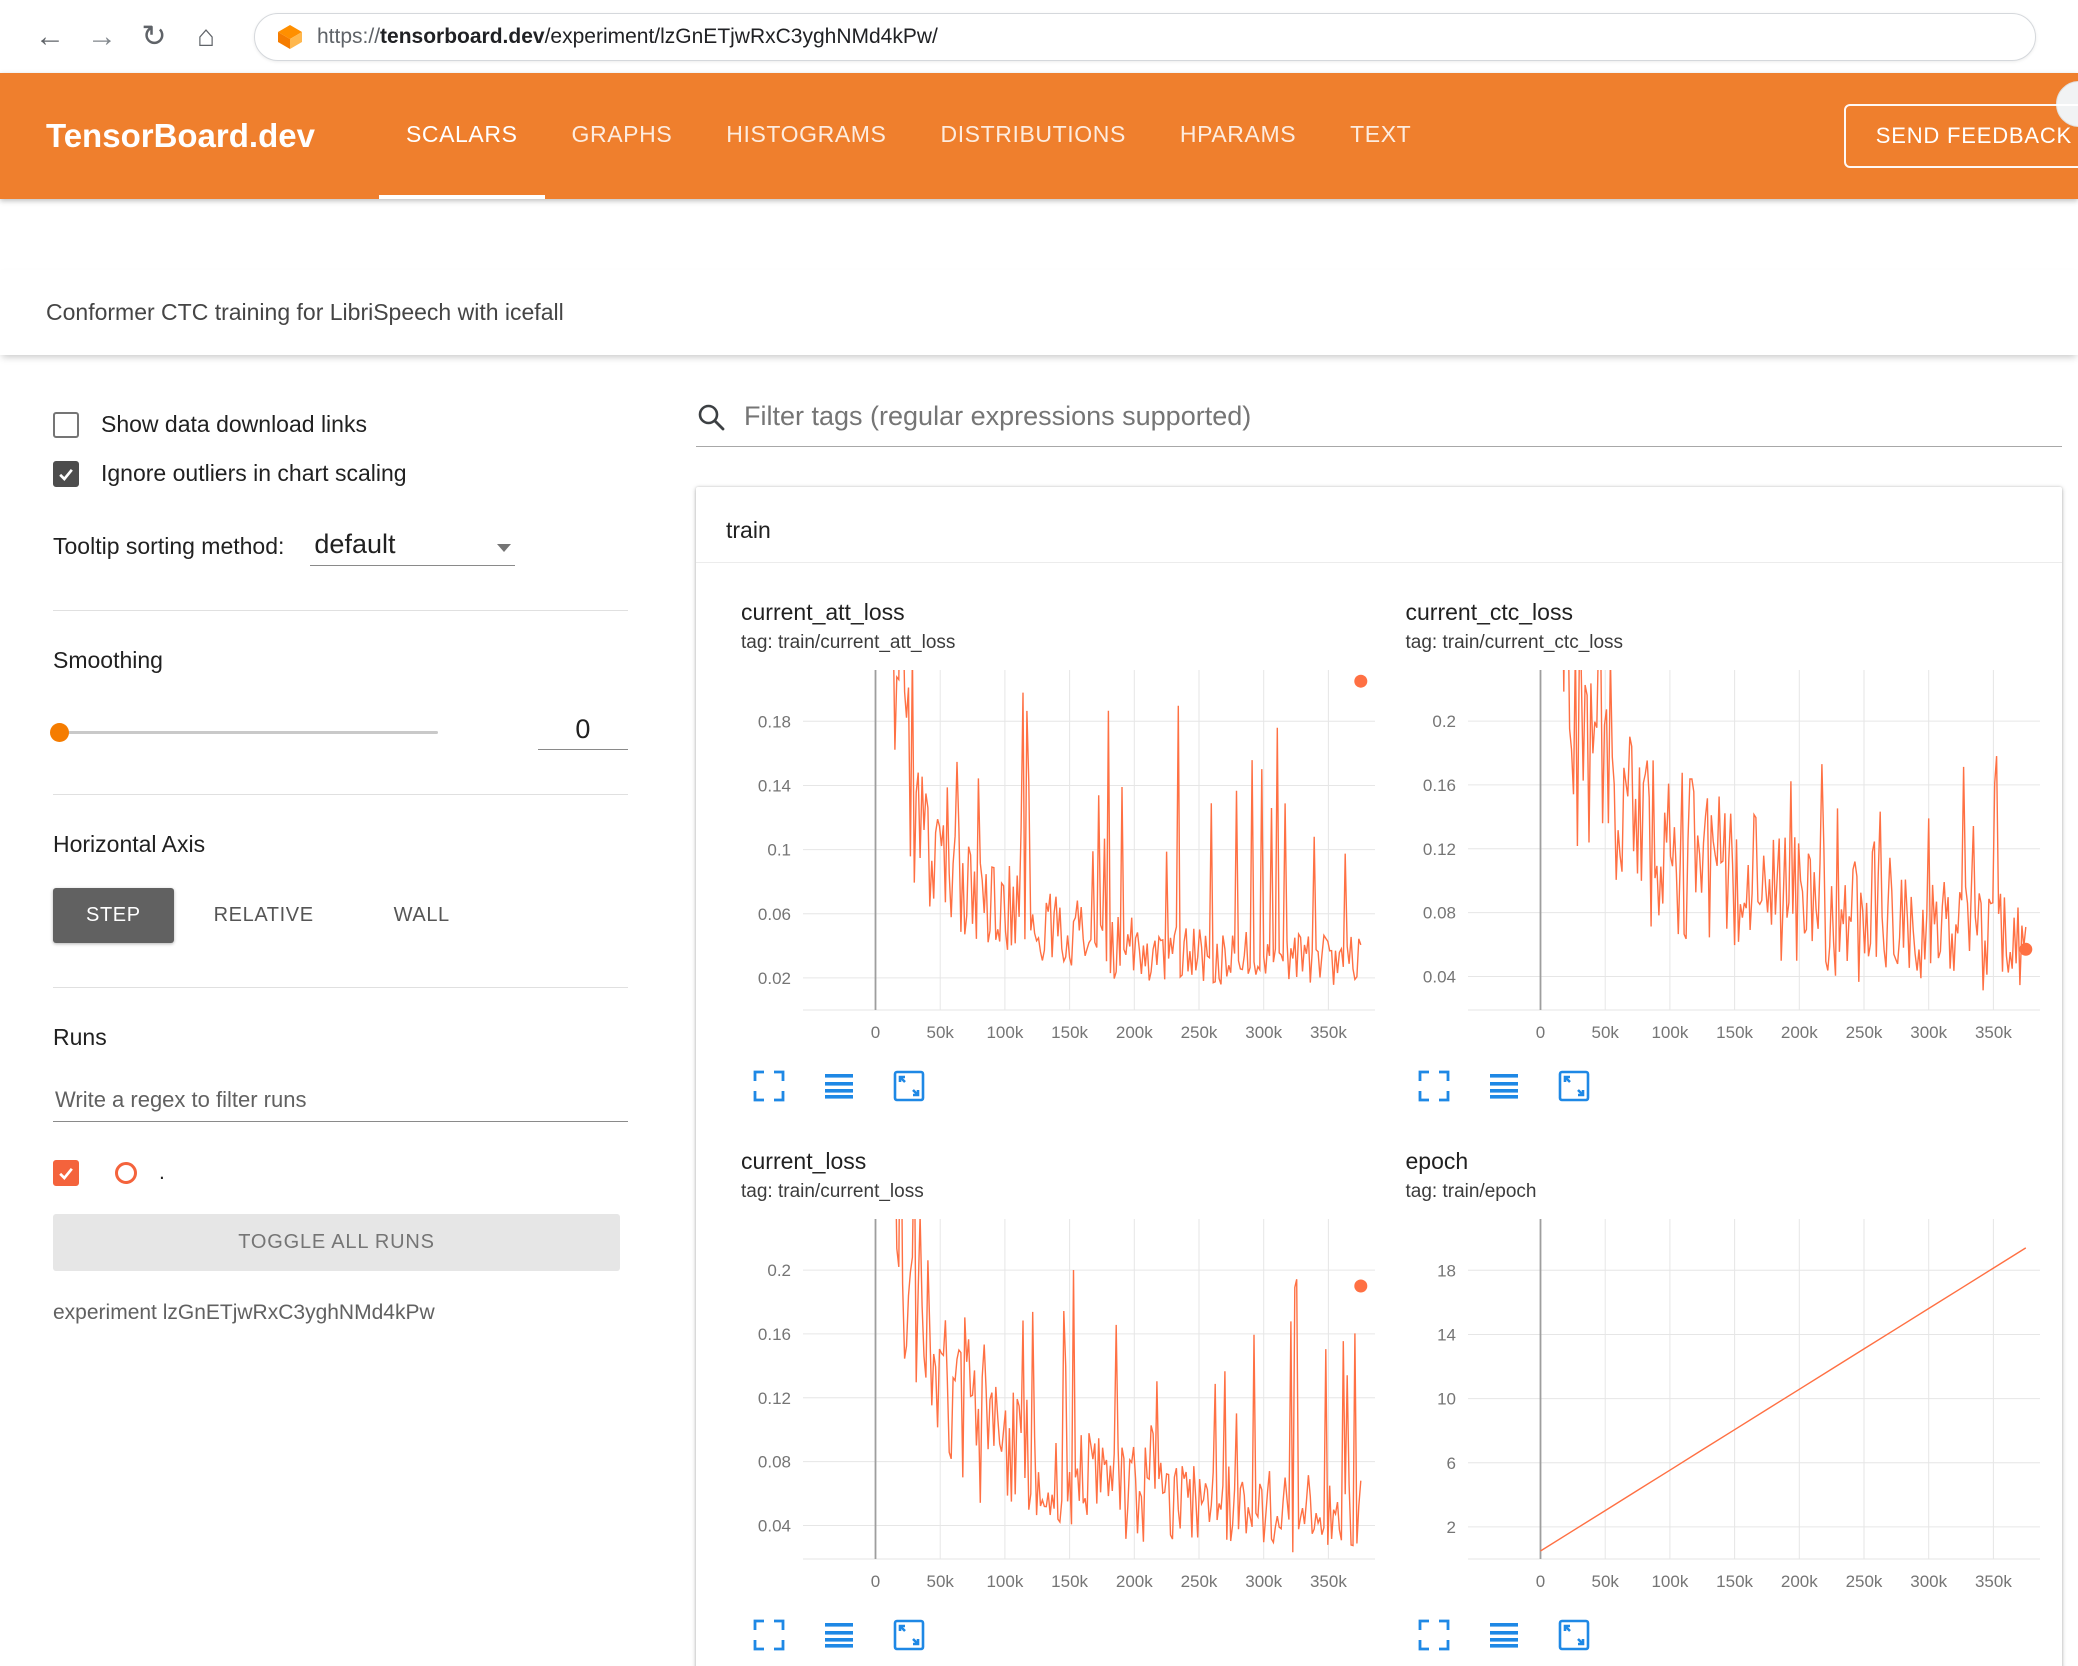 This screenshot has height=1666, width=2078. What do you see at coordinates (66, 424) in the screenshot?
I see `show-download-links-checkbox` at bounding box center [66, 424].